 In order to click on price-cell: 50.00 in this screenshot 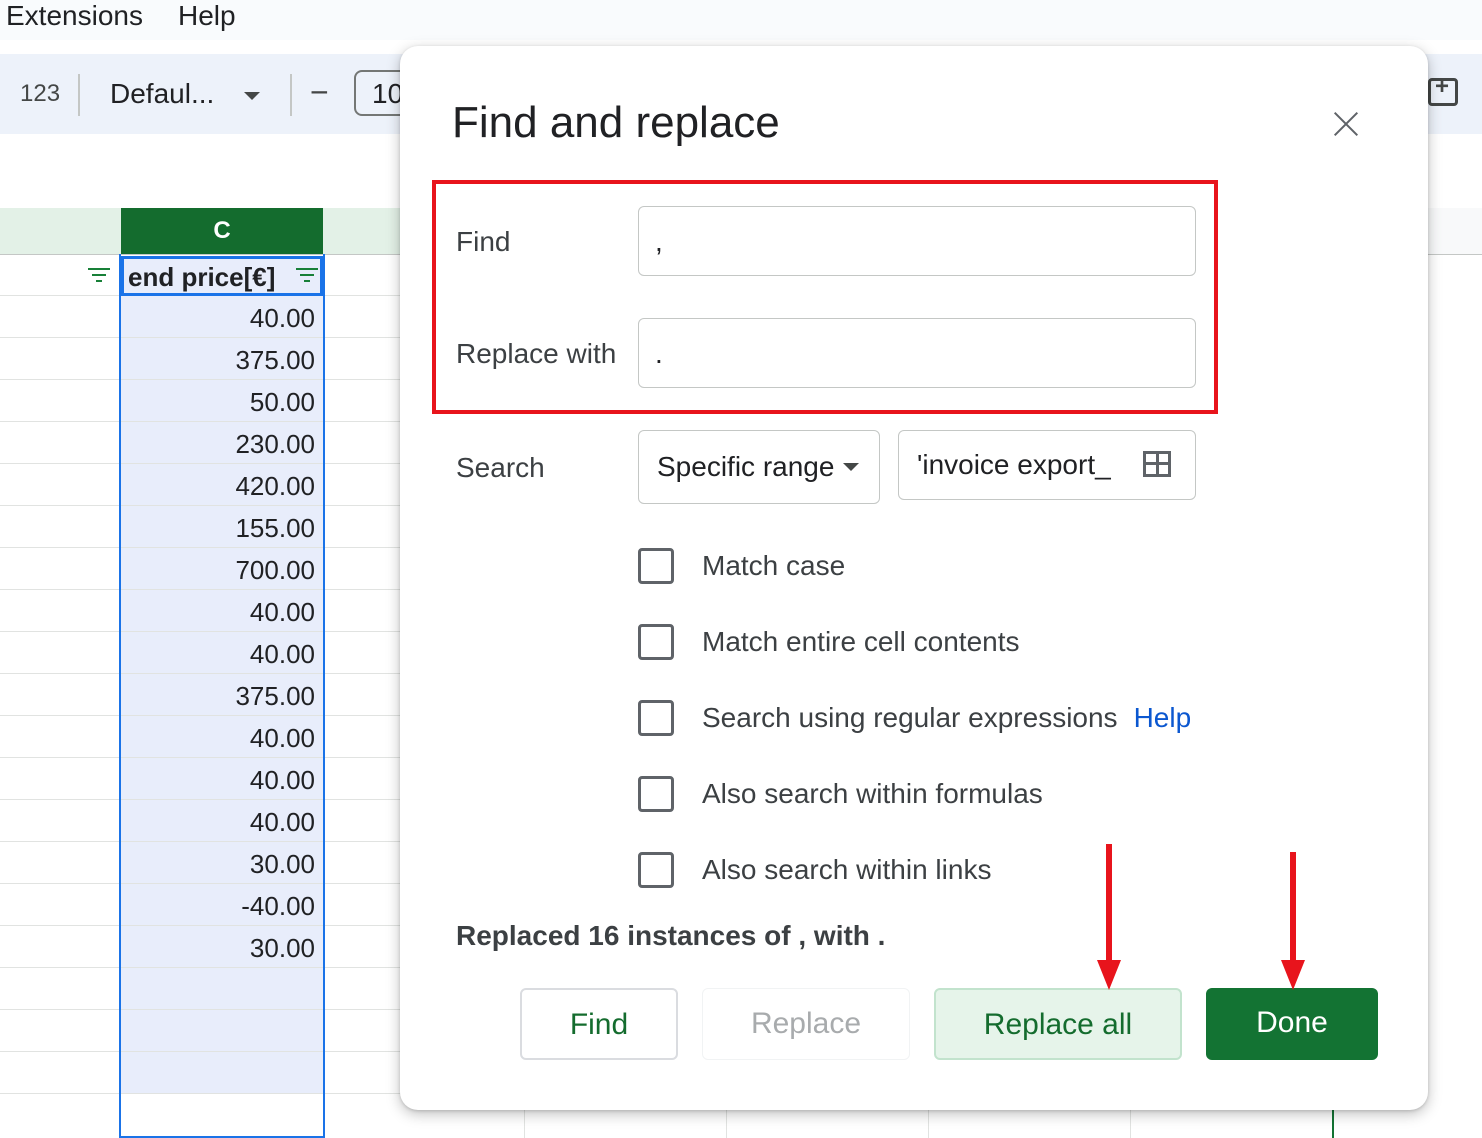, I will do `click(222, 400)`.